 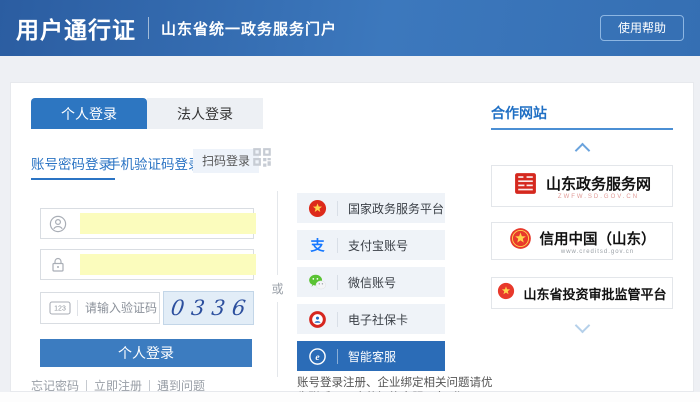 What do you see at coordinates (73, 179) in the screenshot?
I see `active-method-underline` at bounding box center [73, 179].